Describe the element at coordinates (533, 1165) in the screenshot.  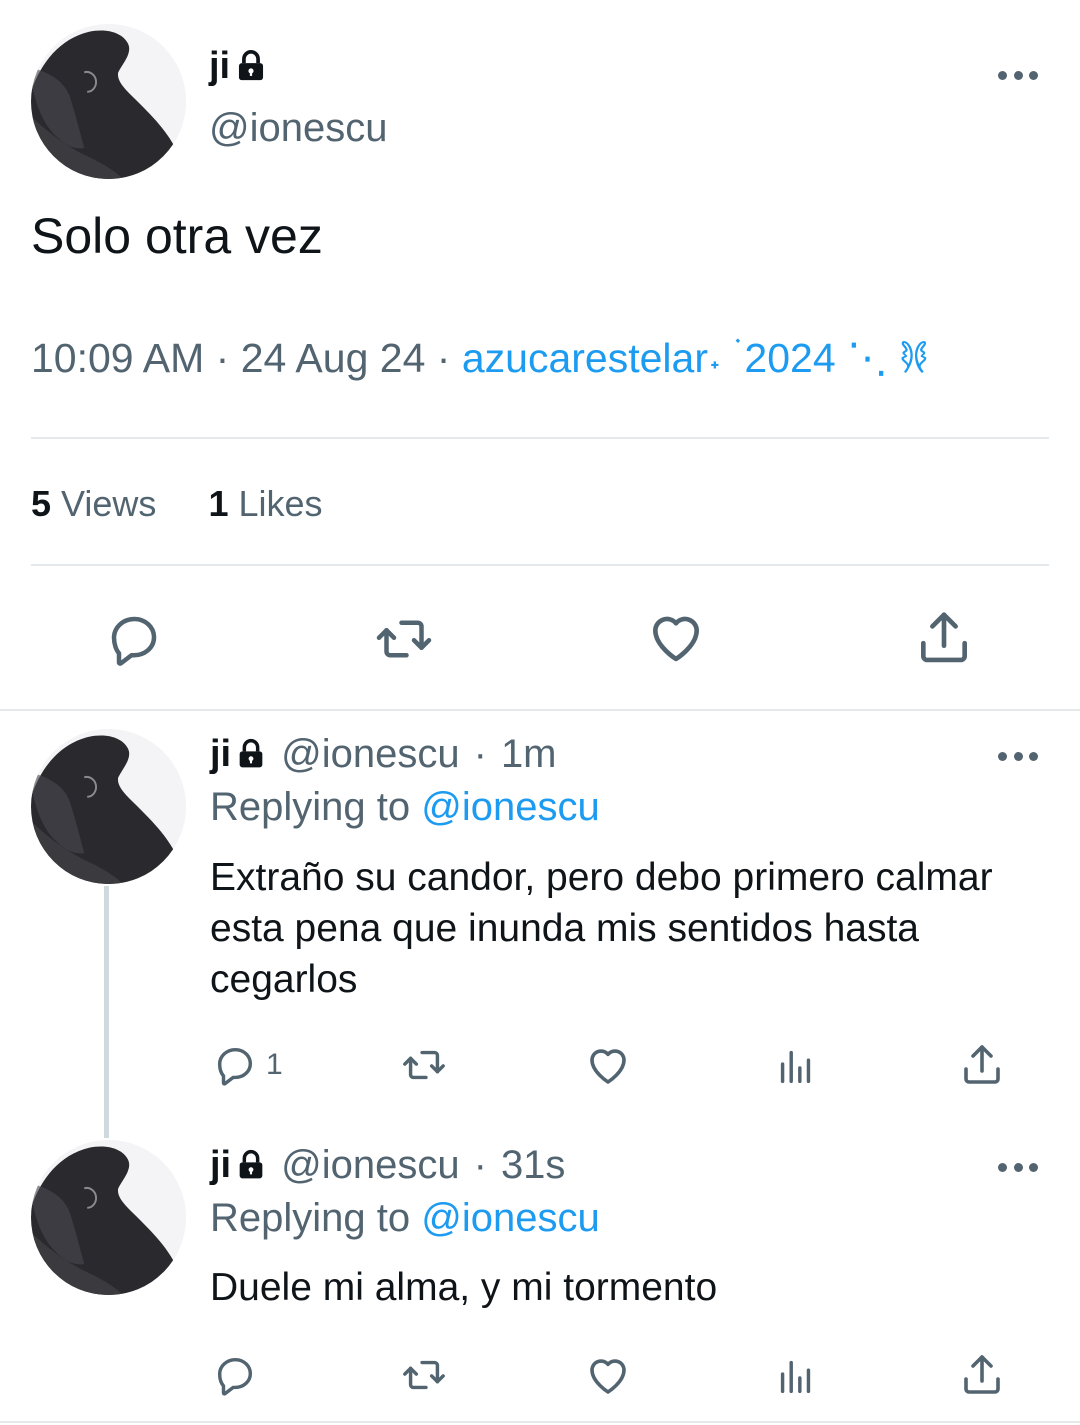
I see `reply-time: 31s` at that location.